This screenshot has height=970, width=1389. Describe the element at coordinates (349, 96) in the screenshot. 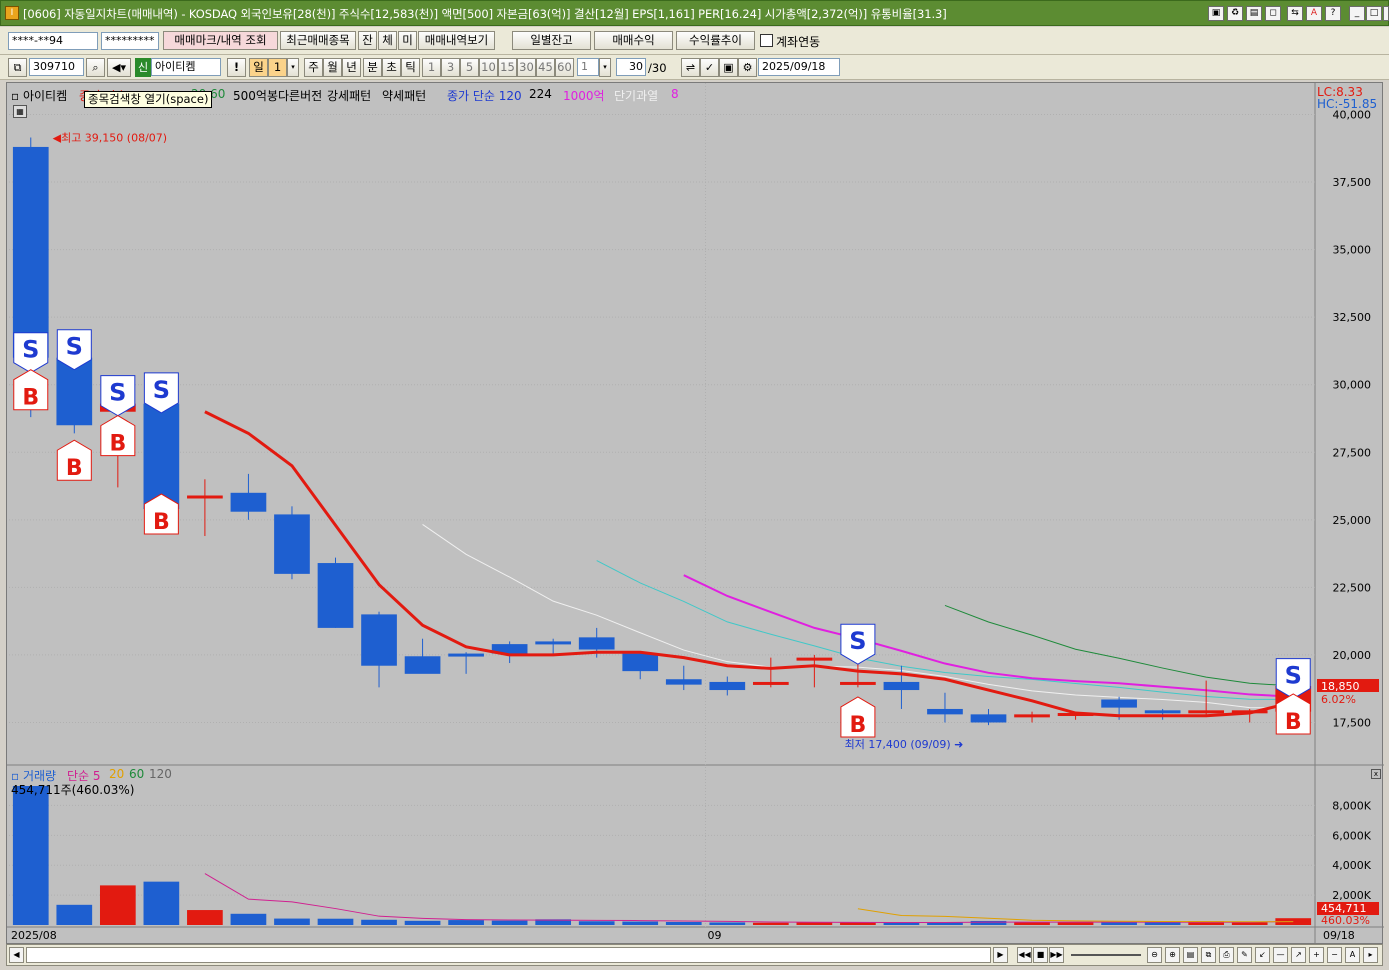

I see `legend-item-2: 강세패턴` at that location.